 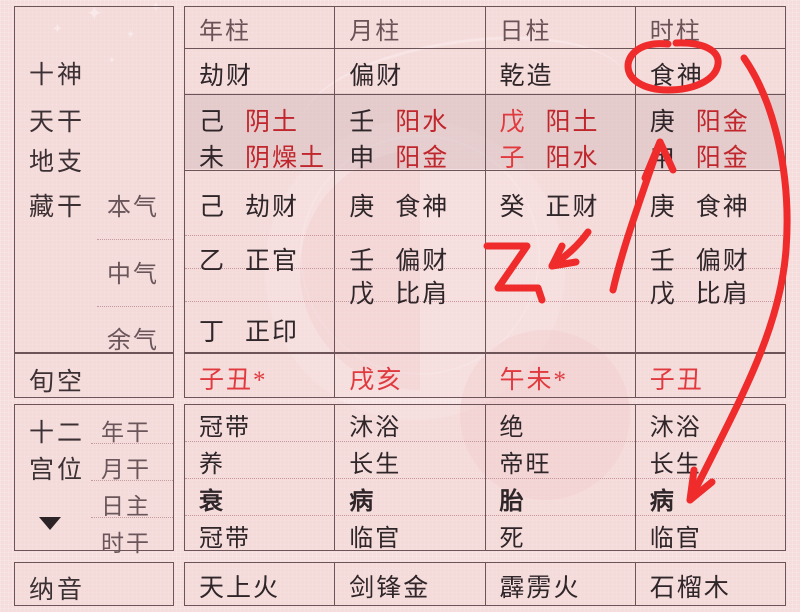 What do you see at coordinates (133, 208) in the screenshot?
I see `sidebar-label-ben-qi: 本气` at bounding box center [133, 208].